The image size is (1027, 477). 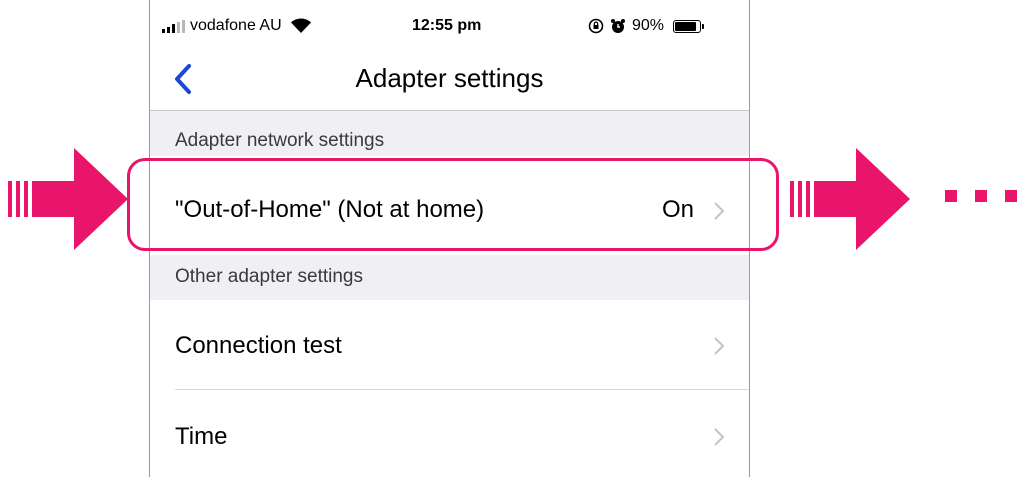 I want to click on section-header-network: Adapter network settings, so click(x=449, y=133).